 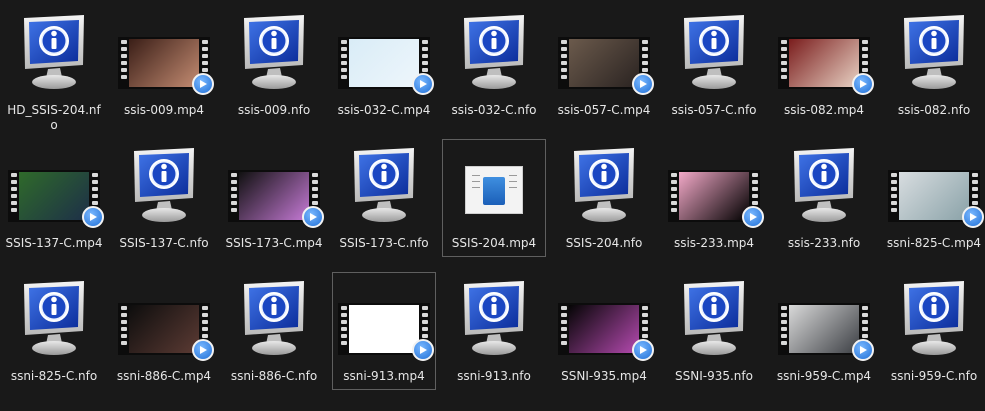 I want to click on file-item: HD_SSIS-204.nfo, so click(x=54, y=69).